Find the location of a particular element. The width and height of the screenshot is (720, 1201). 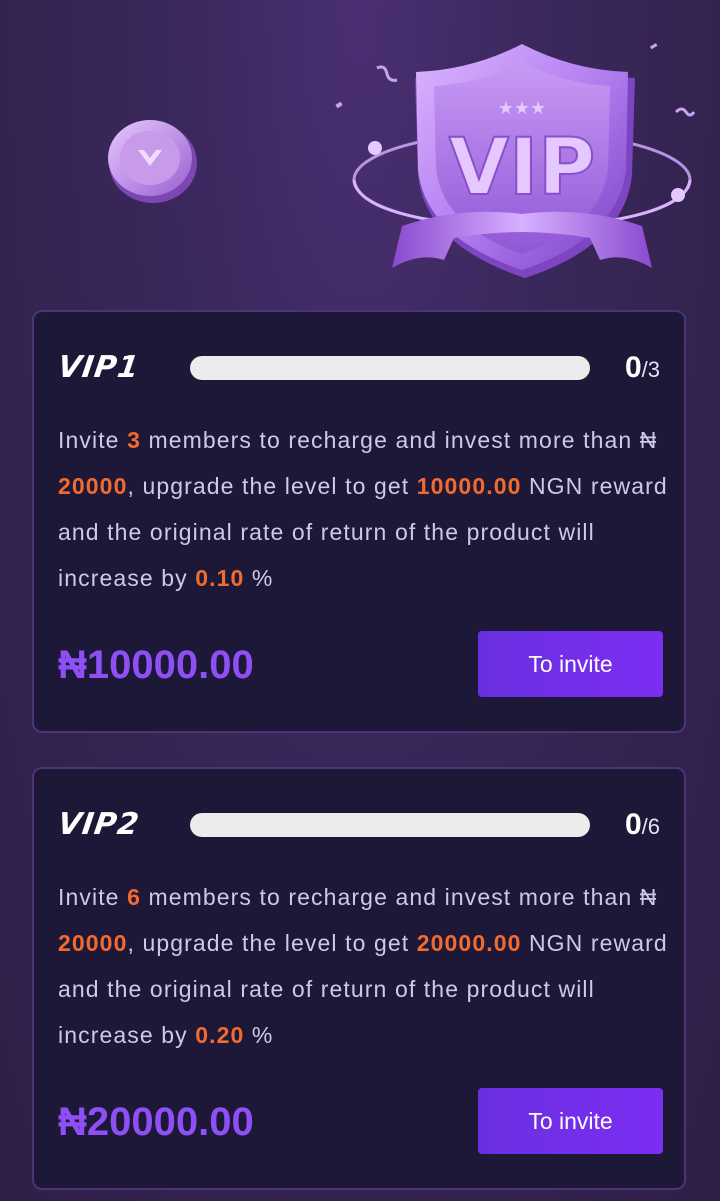

vip-progress-count: 0/6 is located at coordinates (642, 827).